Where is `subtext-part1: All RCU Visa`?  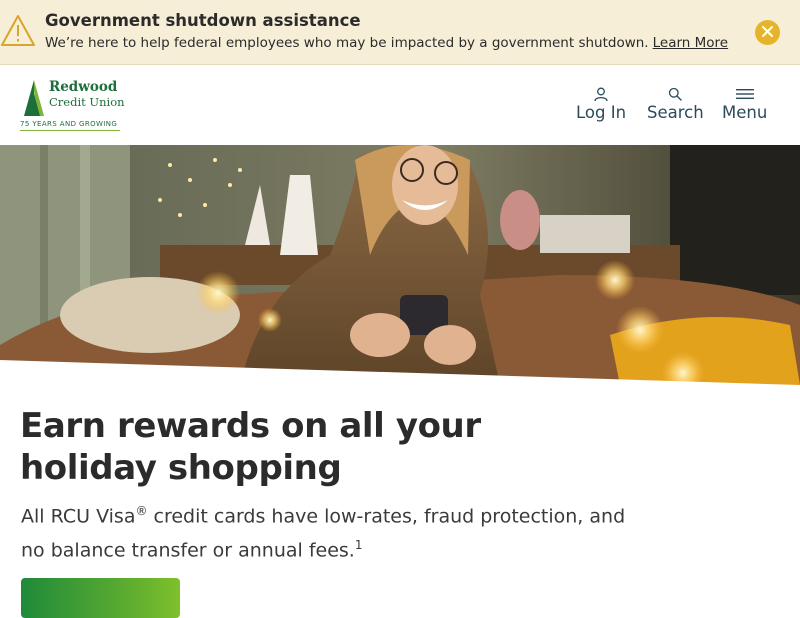 subtext-part1: All RCU Visa is located at coordinates (78, 516).